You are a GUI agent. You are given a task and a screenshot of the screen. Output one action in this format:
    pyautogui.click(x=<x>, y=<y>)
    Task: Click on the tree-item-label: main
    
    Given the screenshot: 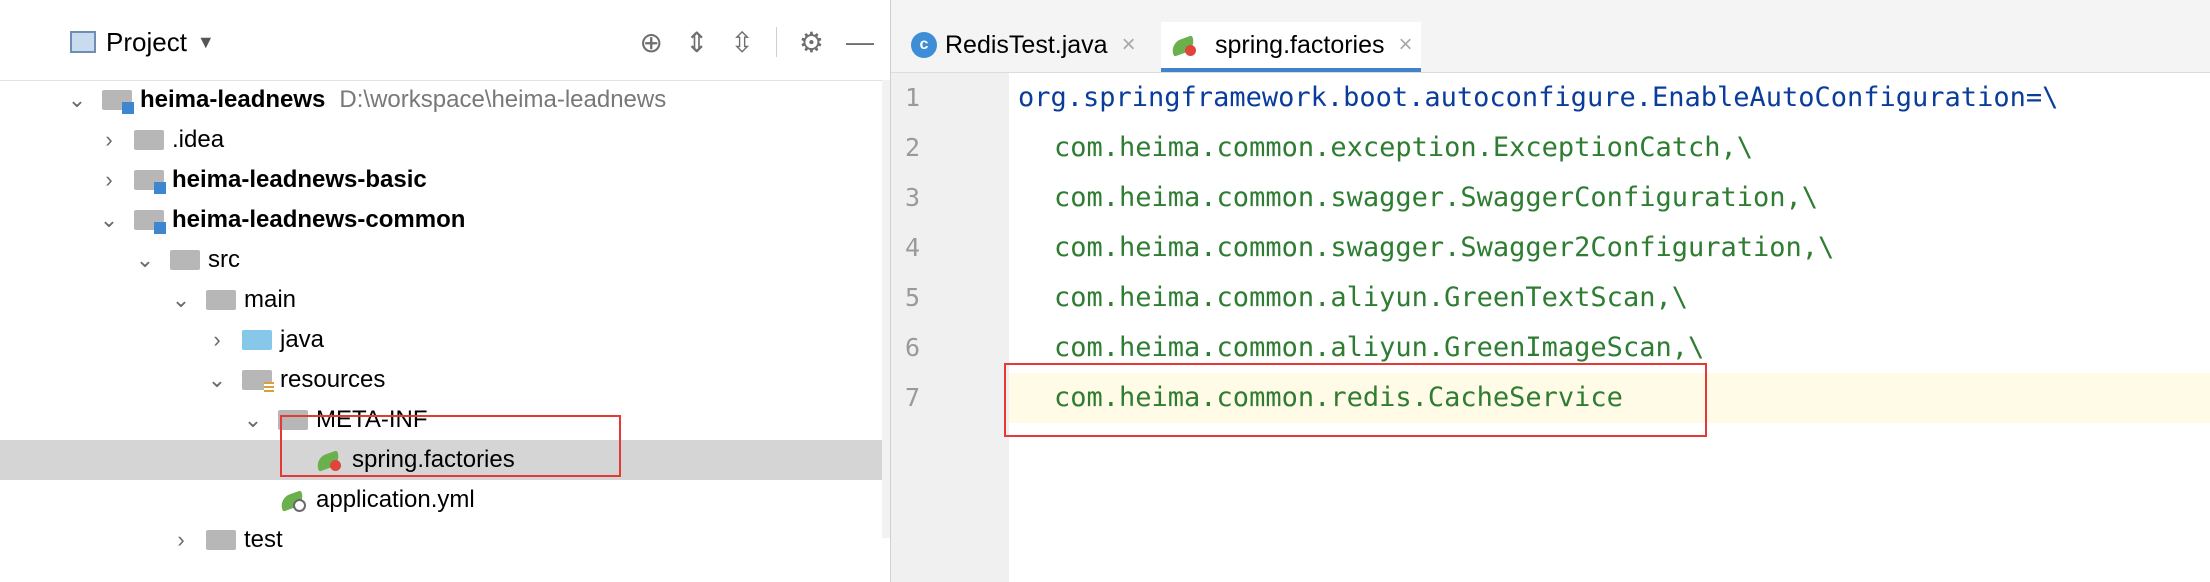 What is the action you would take?
    pyautogui.click(x=270, y=299)
    